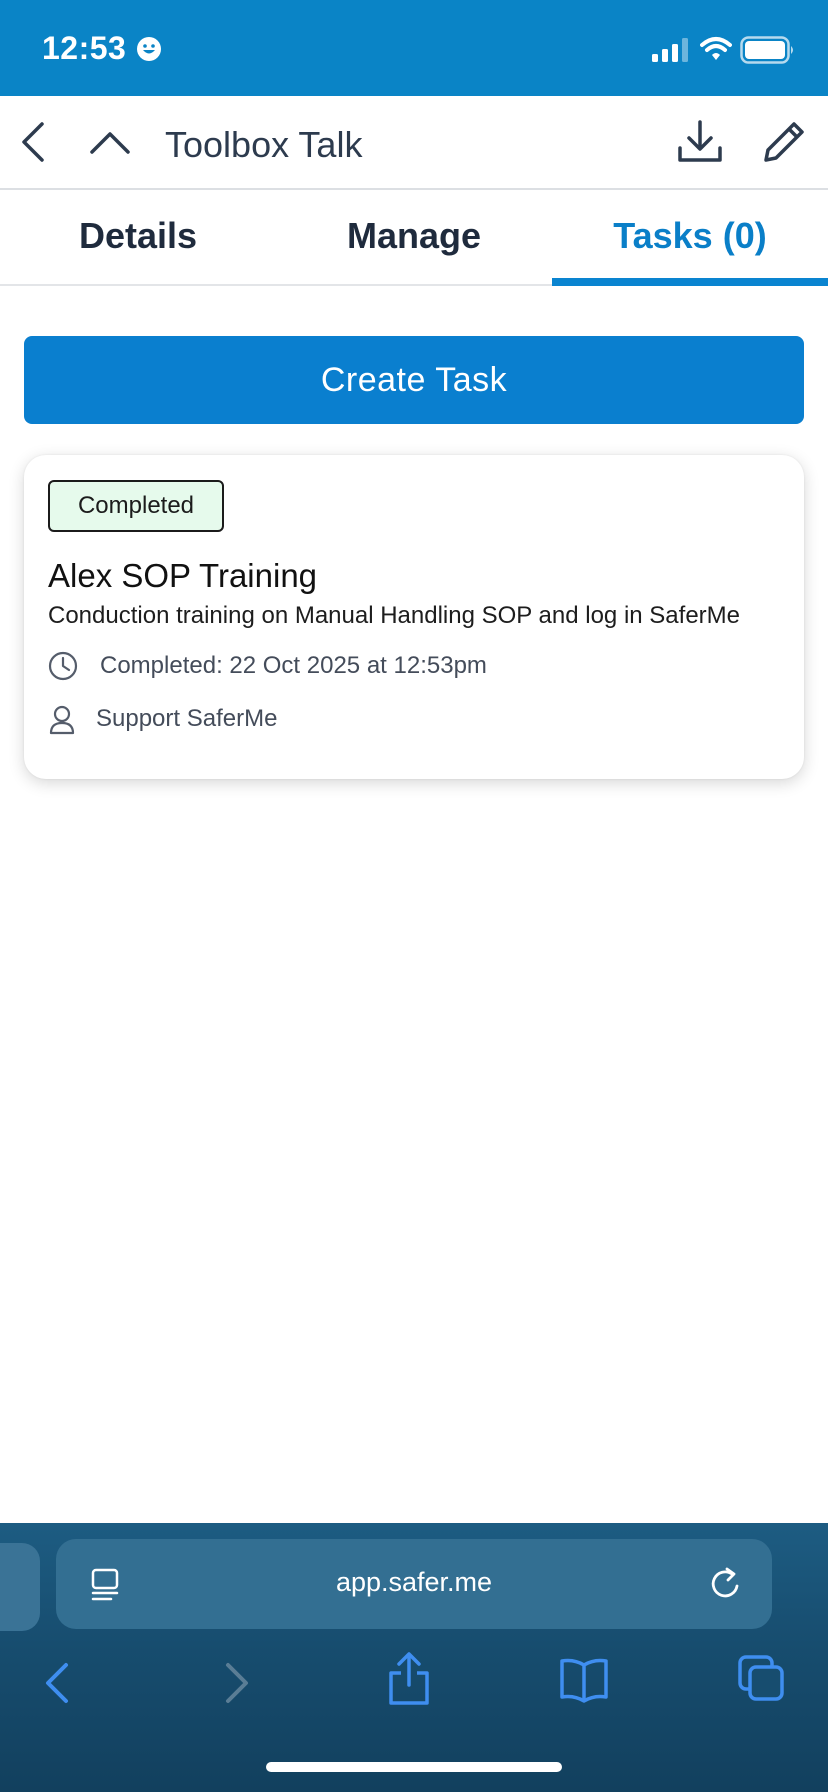 Image resolution: width=828 pixels, height=1792 pixels. I want to click on previous-tab-preview, so click(20, 1587).